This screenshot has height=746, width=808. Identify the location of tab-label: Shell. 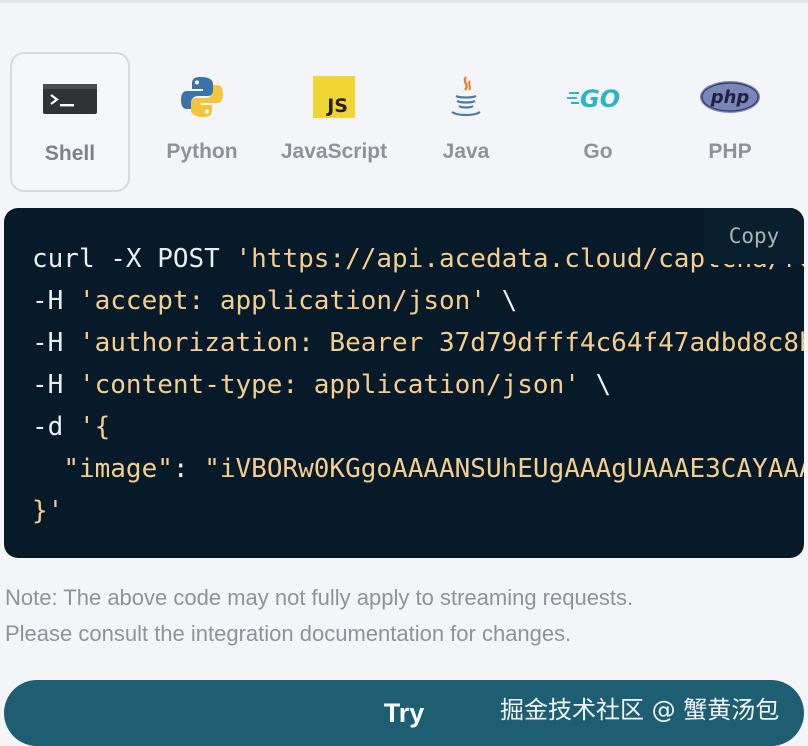
(70, 153).